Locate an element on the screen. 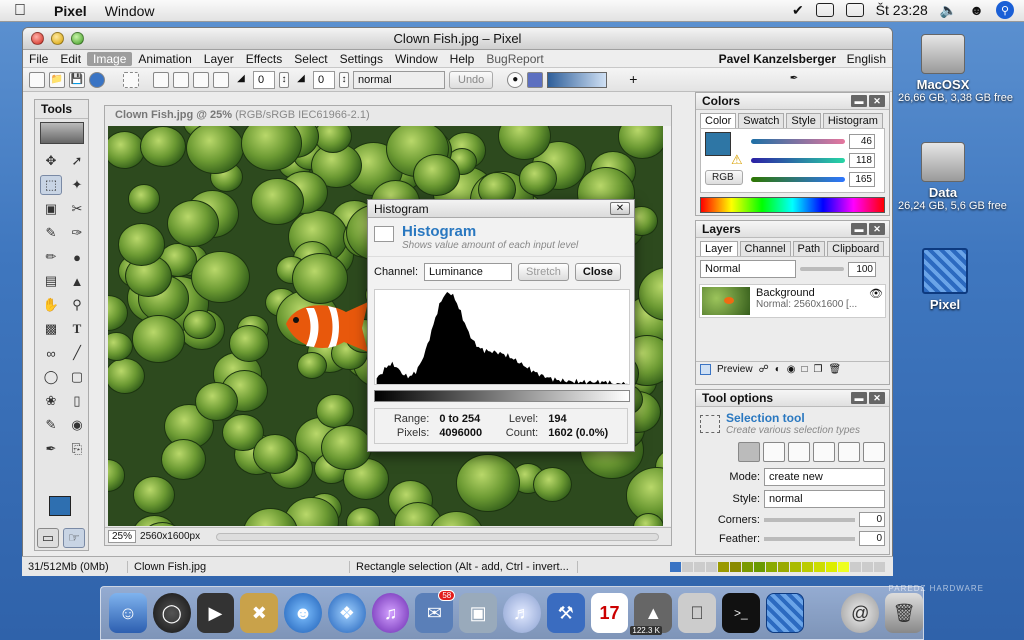  opacity-slider is located at coordinates (822, 269).